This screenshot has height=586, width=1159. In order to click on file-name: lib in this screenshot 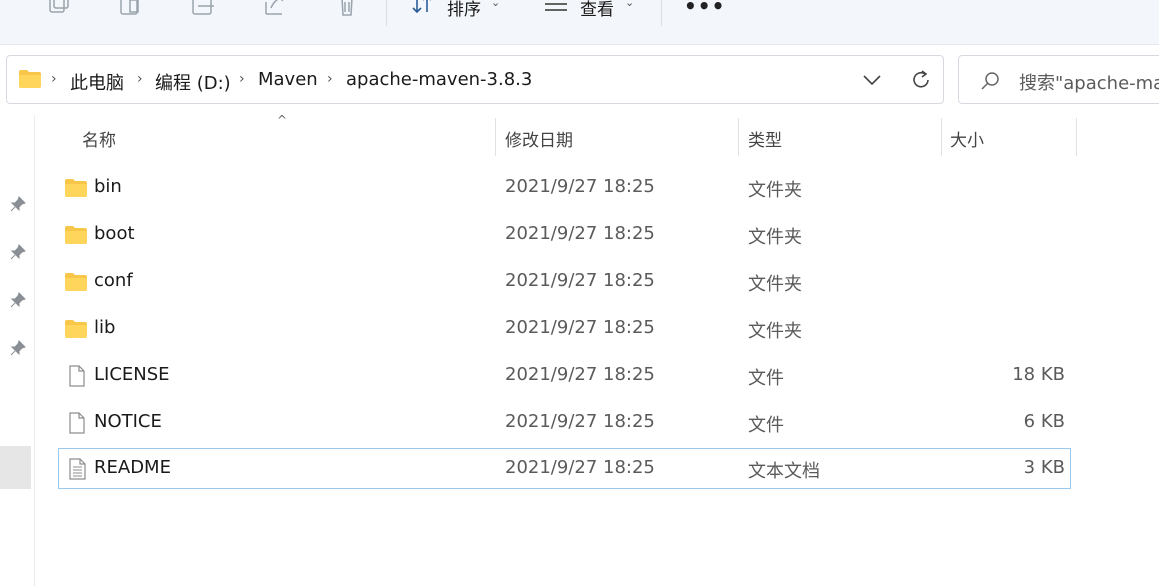, I will do `click(105, 327)`.